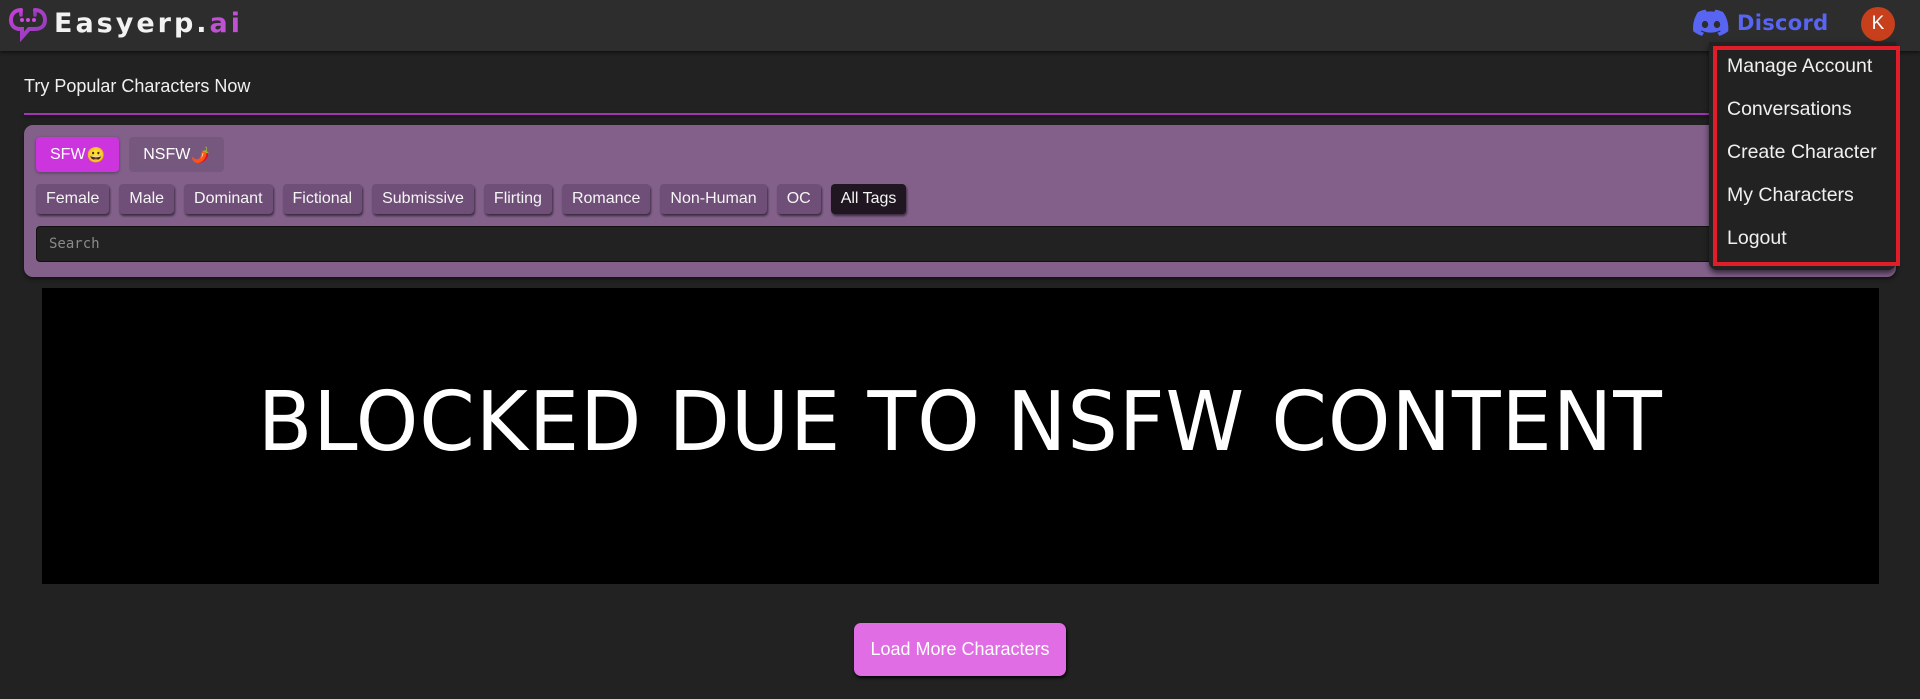 Image resolution: width=1920 pixels, height=699 pixels. Describe the element at coordinates (137, 86) in the screenshot. I see `section-title: Try Popular Characters Now` at that location.